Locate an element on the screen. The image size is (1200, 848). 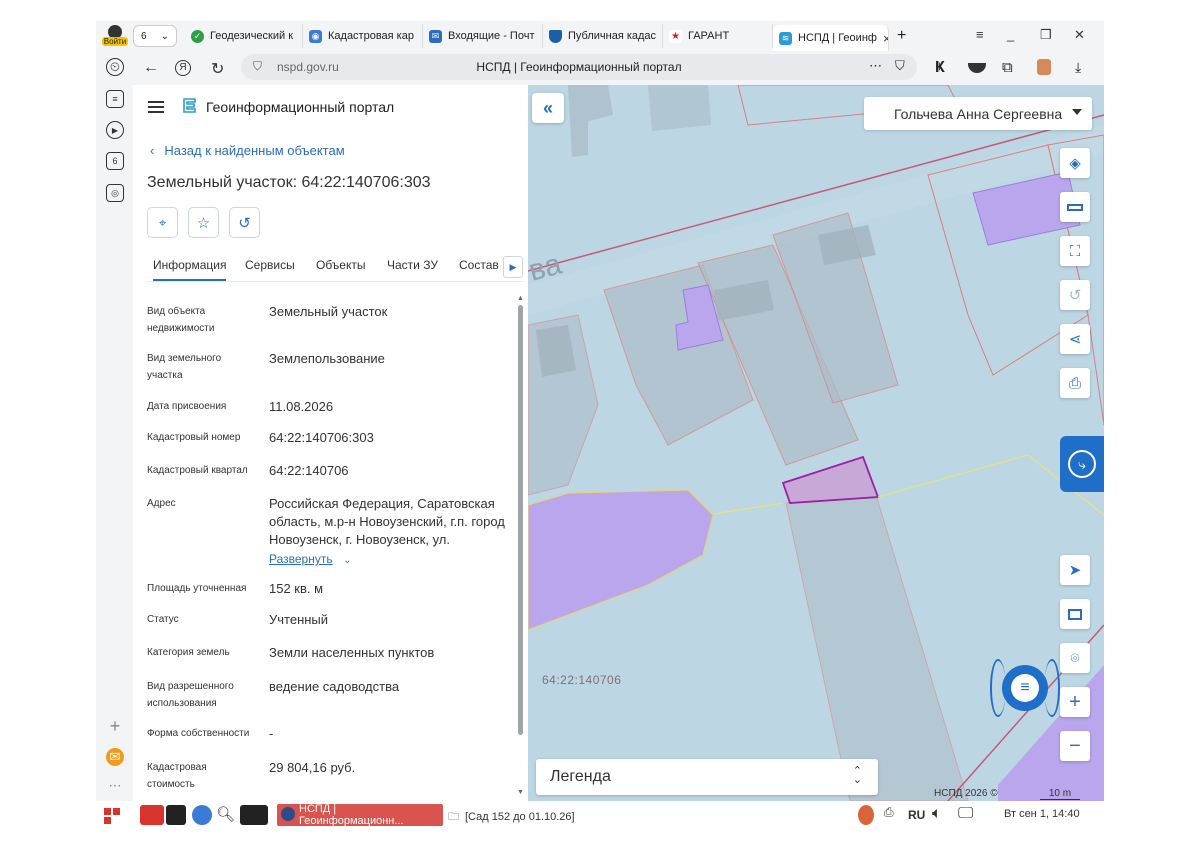
expand-address-link: Развернуть ⌄ is located at coordinates (310, 559).